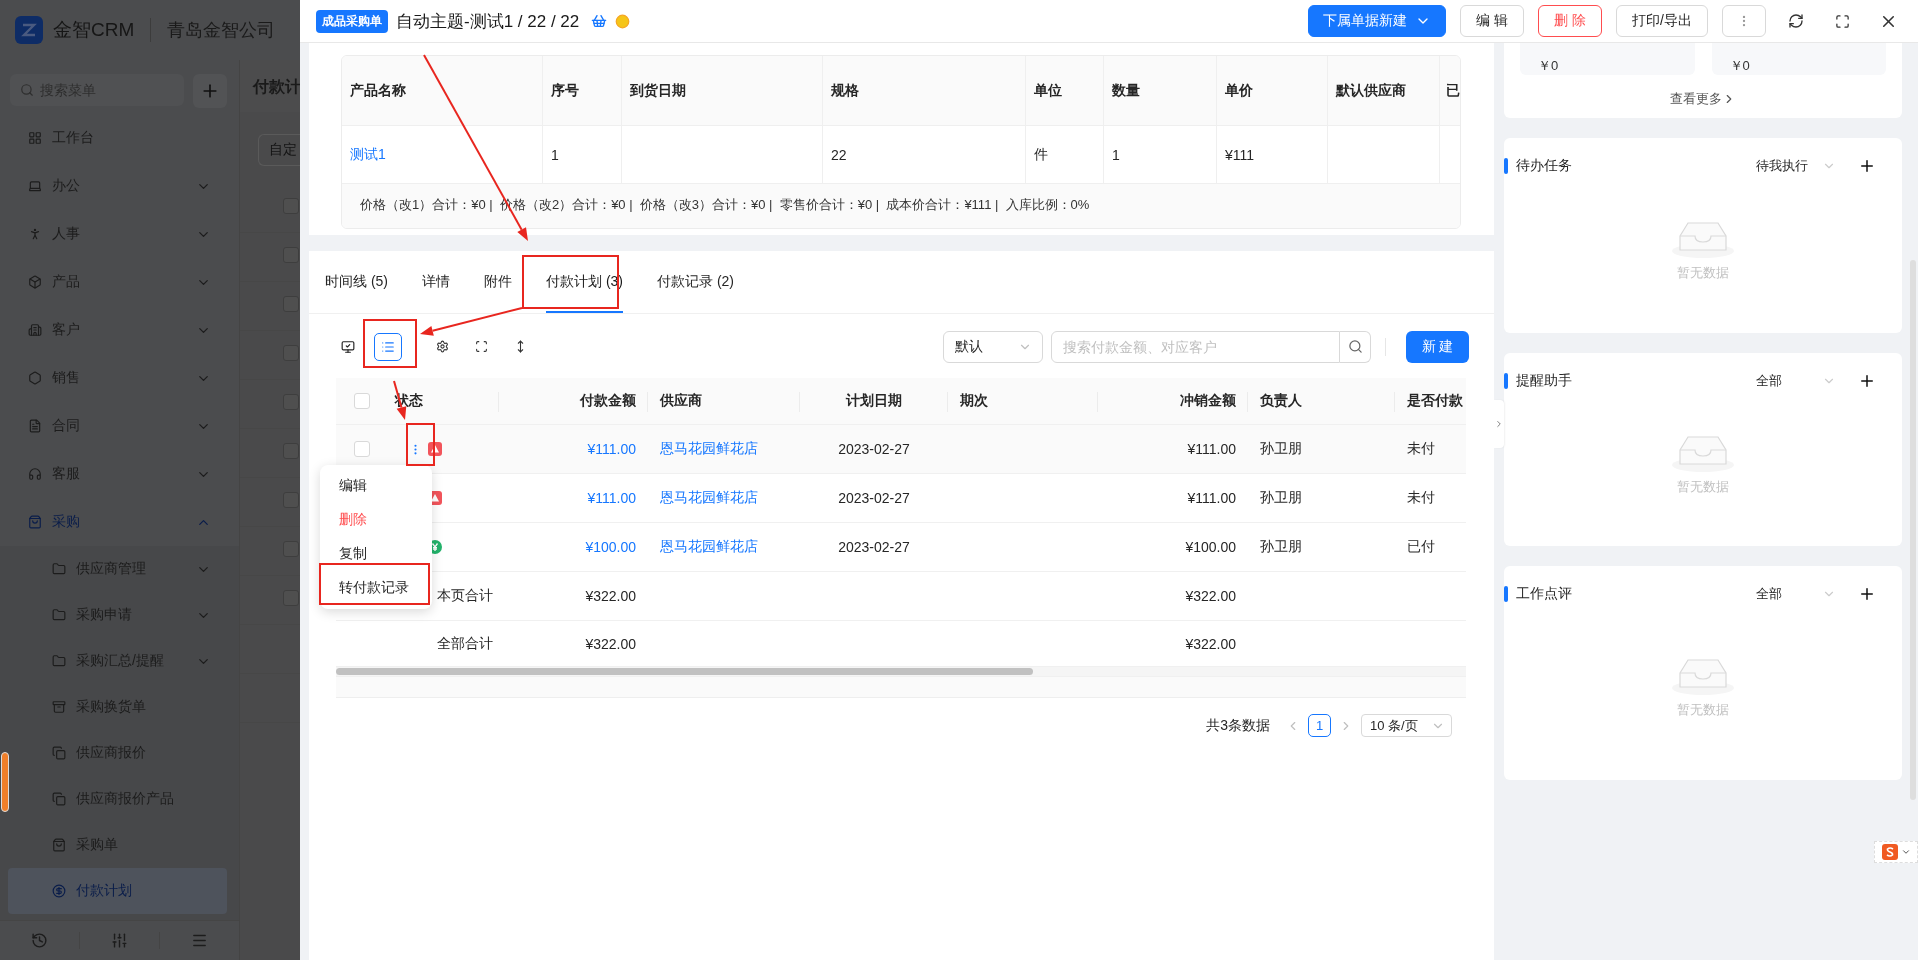  Describe the element at coordinates (481, 346) in the screenshot. I see `expand-icon` at that location.